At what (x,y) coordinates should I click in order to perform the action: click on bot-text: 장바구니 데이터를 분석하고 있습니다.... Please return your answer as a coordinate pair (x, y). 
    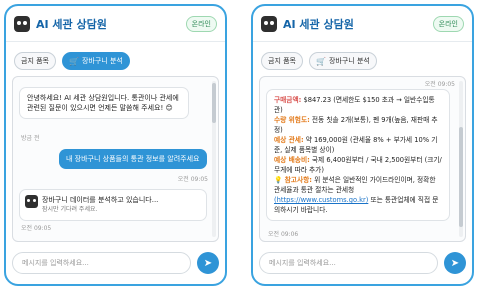
    Looking at the image, I should click on (100, 200).